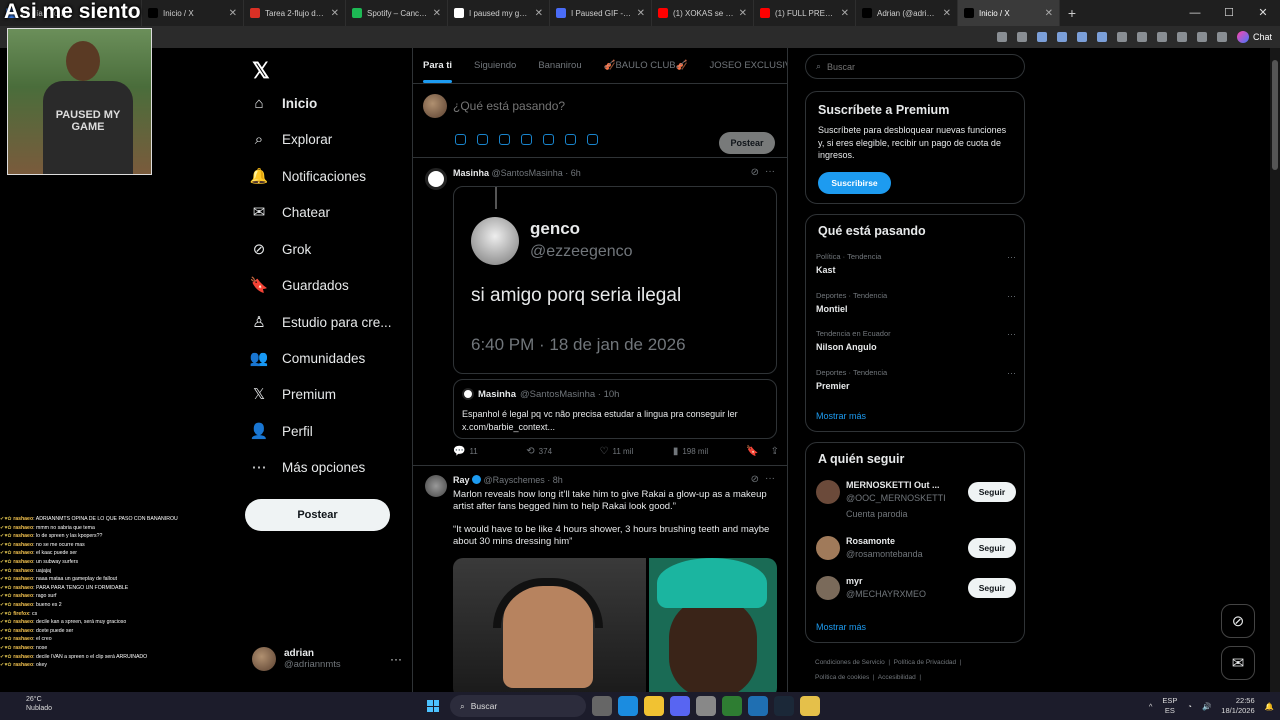  What do you see at coordinates (573, 173) in the screenshot?
I see `tweet-time: · 6h` at bounding box center [573, 173].